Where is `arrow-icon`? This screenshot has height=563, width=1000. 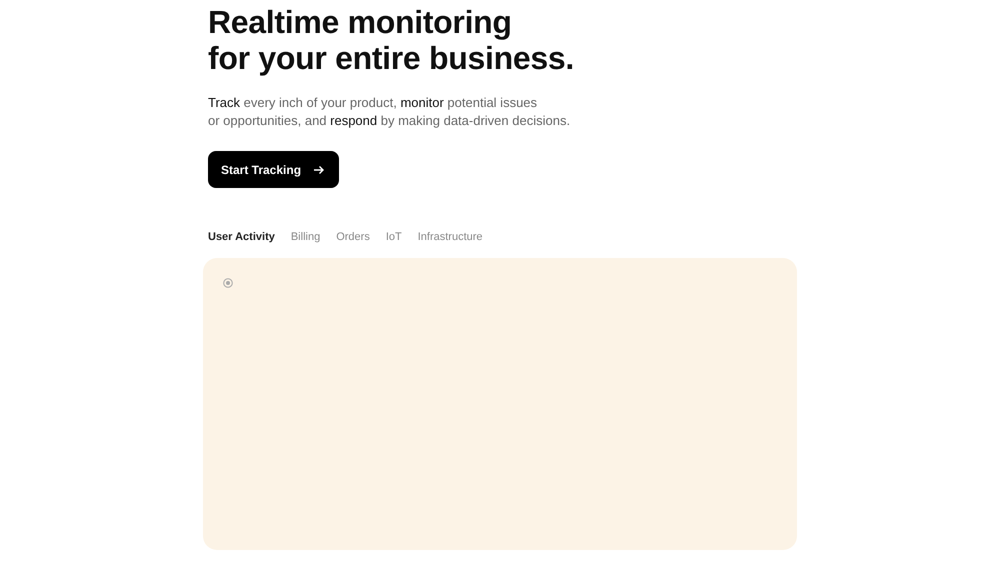 arrow-icon is located at coordinates (319, 170).